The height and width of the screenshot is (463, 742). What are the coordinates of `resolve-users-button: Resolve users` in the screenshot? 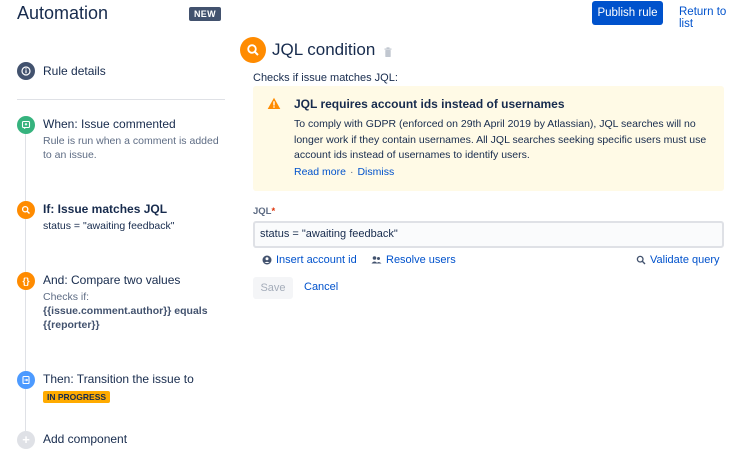 It's located at (413, 260).